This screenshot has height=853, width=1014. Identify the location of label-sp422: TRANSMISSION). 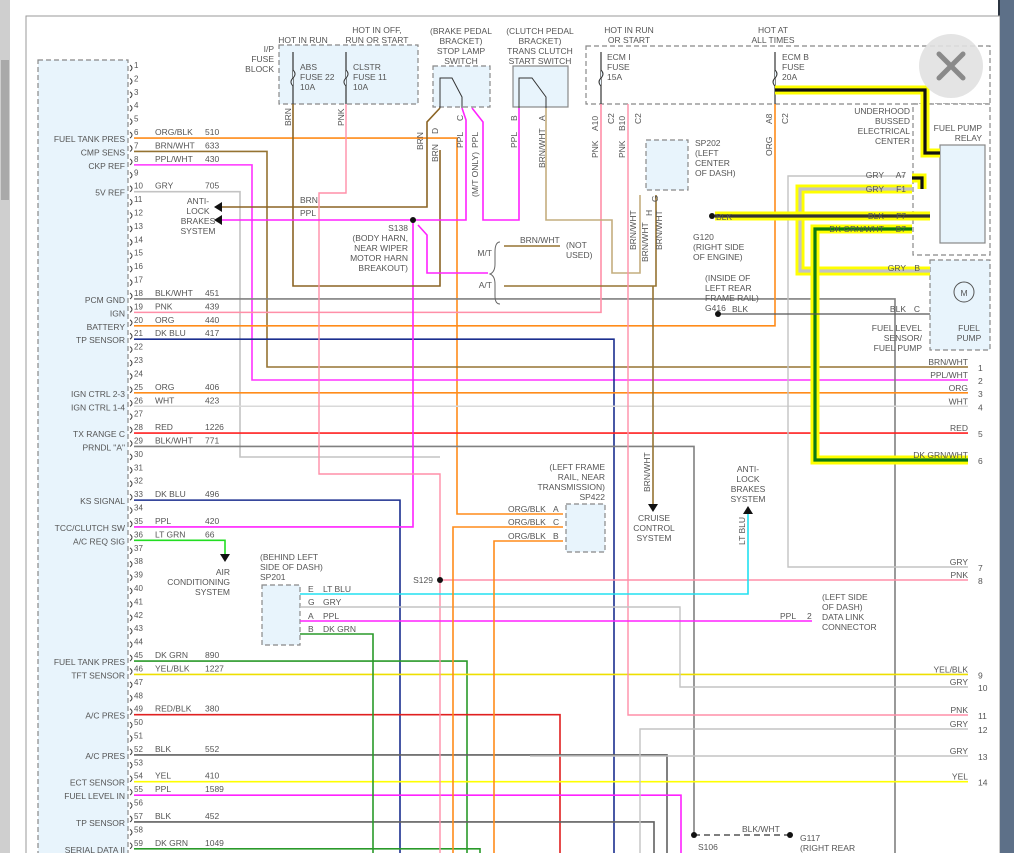
(571, 487).